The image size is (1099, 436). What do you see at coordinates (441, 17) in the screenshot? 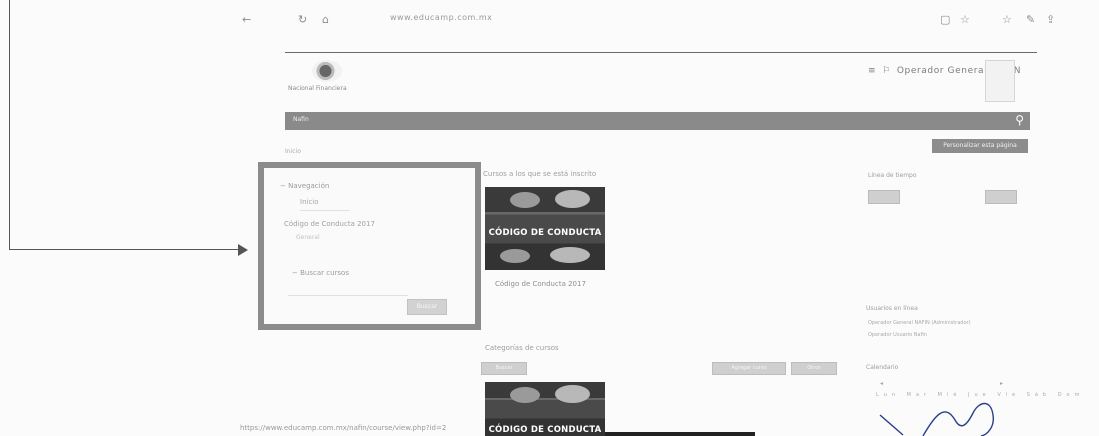
I see `address-bar: www.educamp.com.mx` at bounding box center [441, 17].